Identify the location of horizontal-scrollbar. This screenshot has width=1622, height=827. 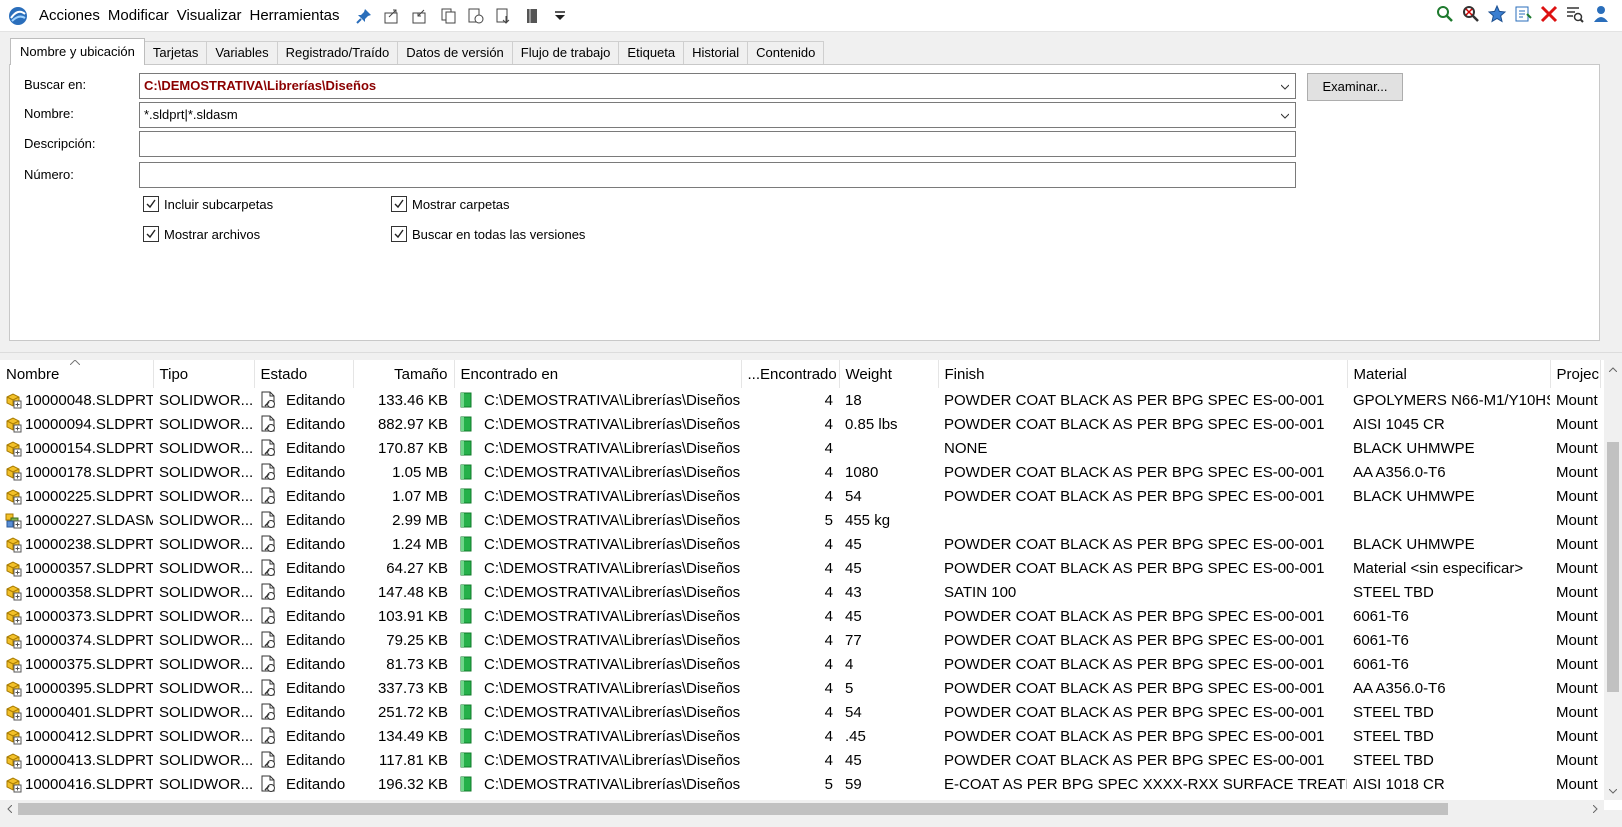
(802, 809).